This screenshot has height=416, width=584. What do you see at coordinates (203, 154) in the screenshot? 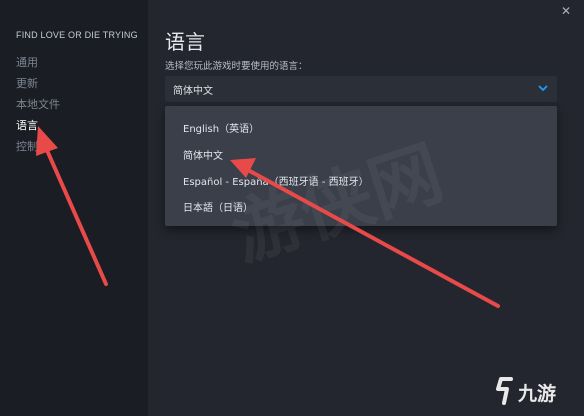
I see `language-option-simplified-chinese: 简体中文` at bounding box center [203, 154].